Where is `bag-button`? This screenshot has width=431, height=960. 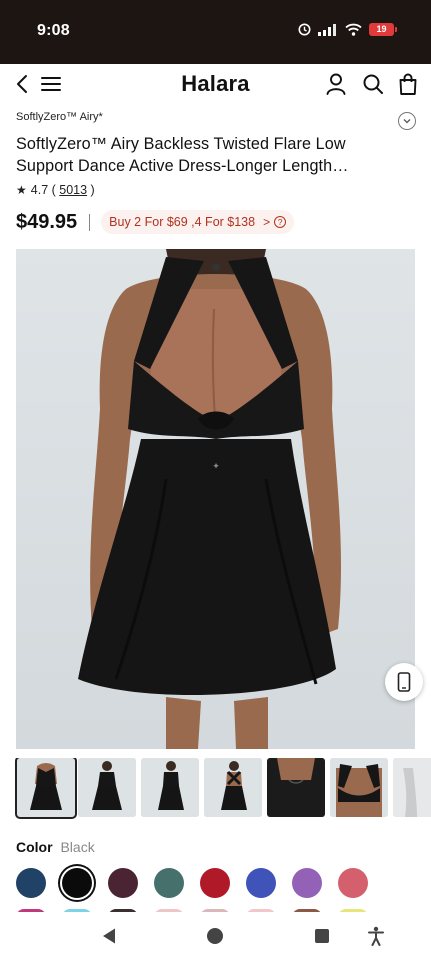
bag-button is located at coordinates (408, 84).